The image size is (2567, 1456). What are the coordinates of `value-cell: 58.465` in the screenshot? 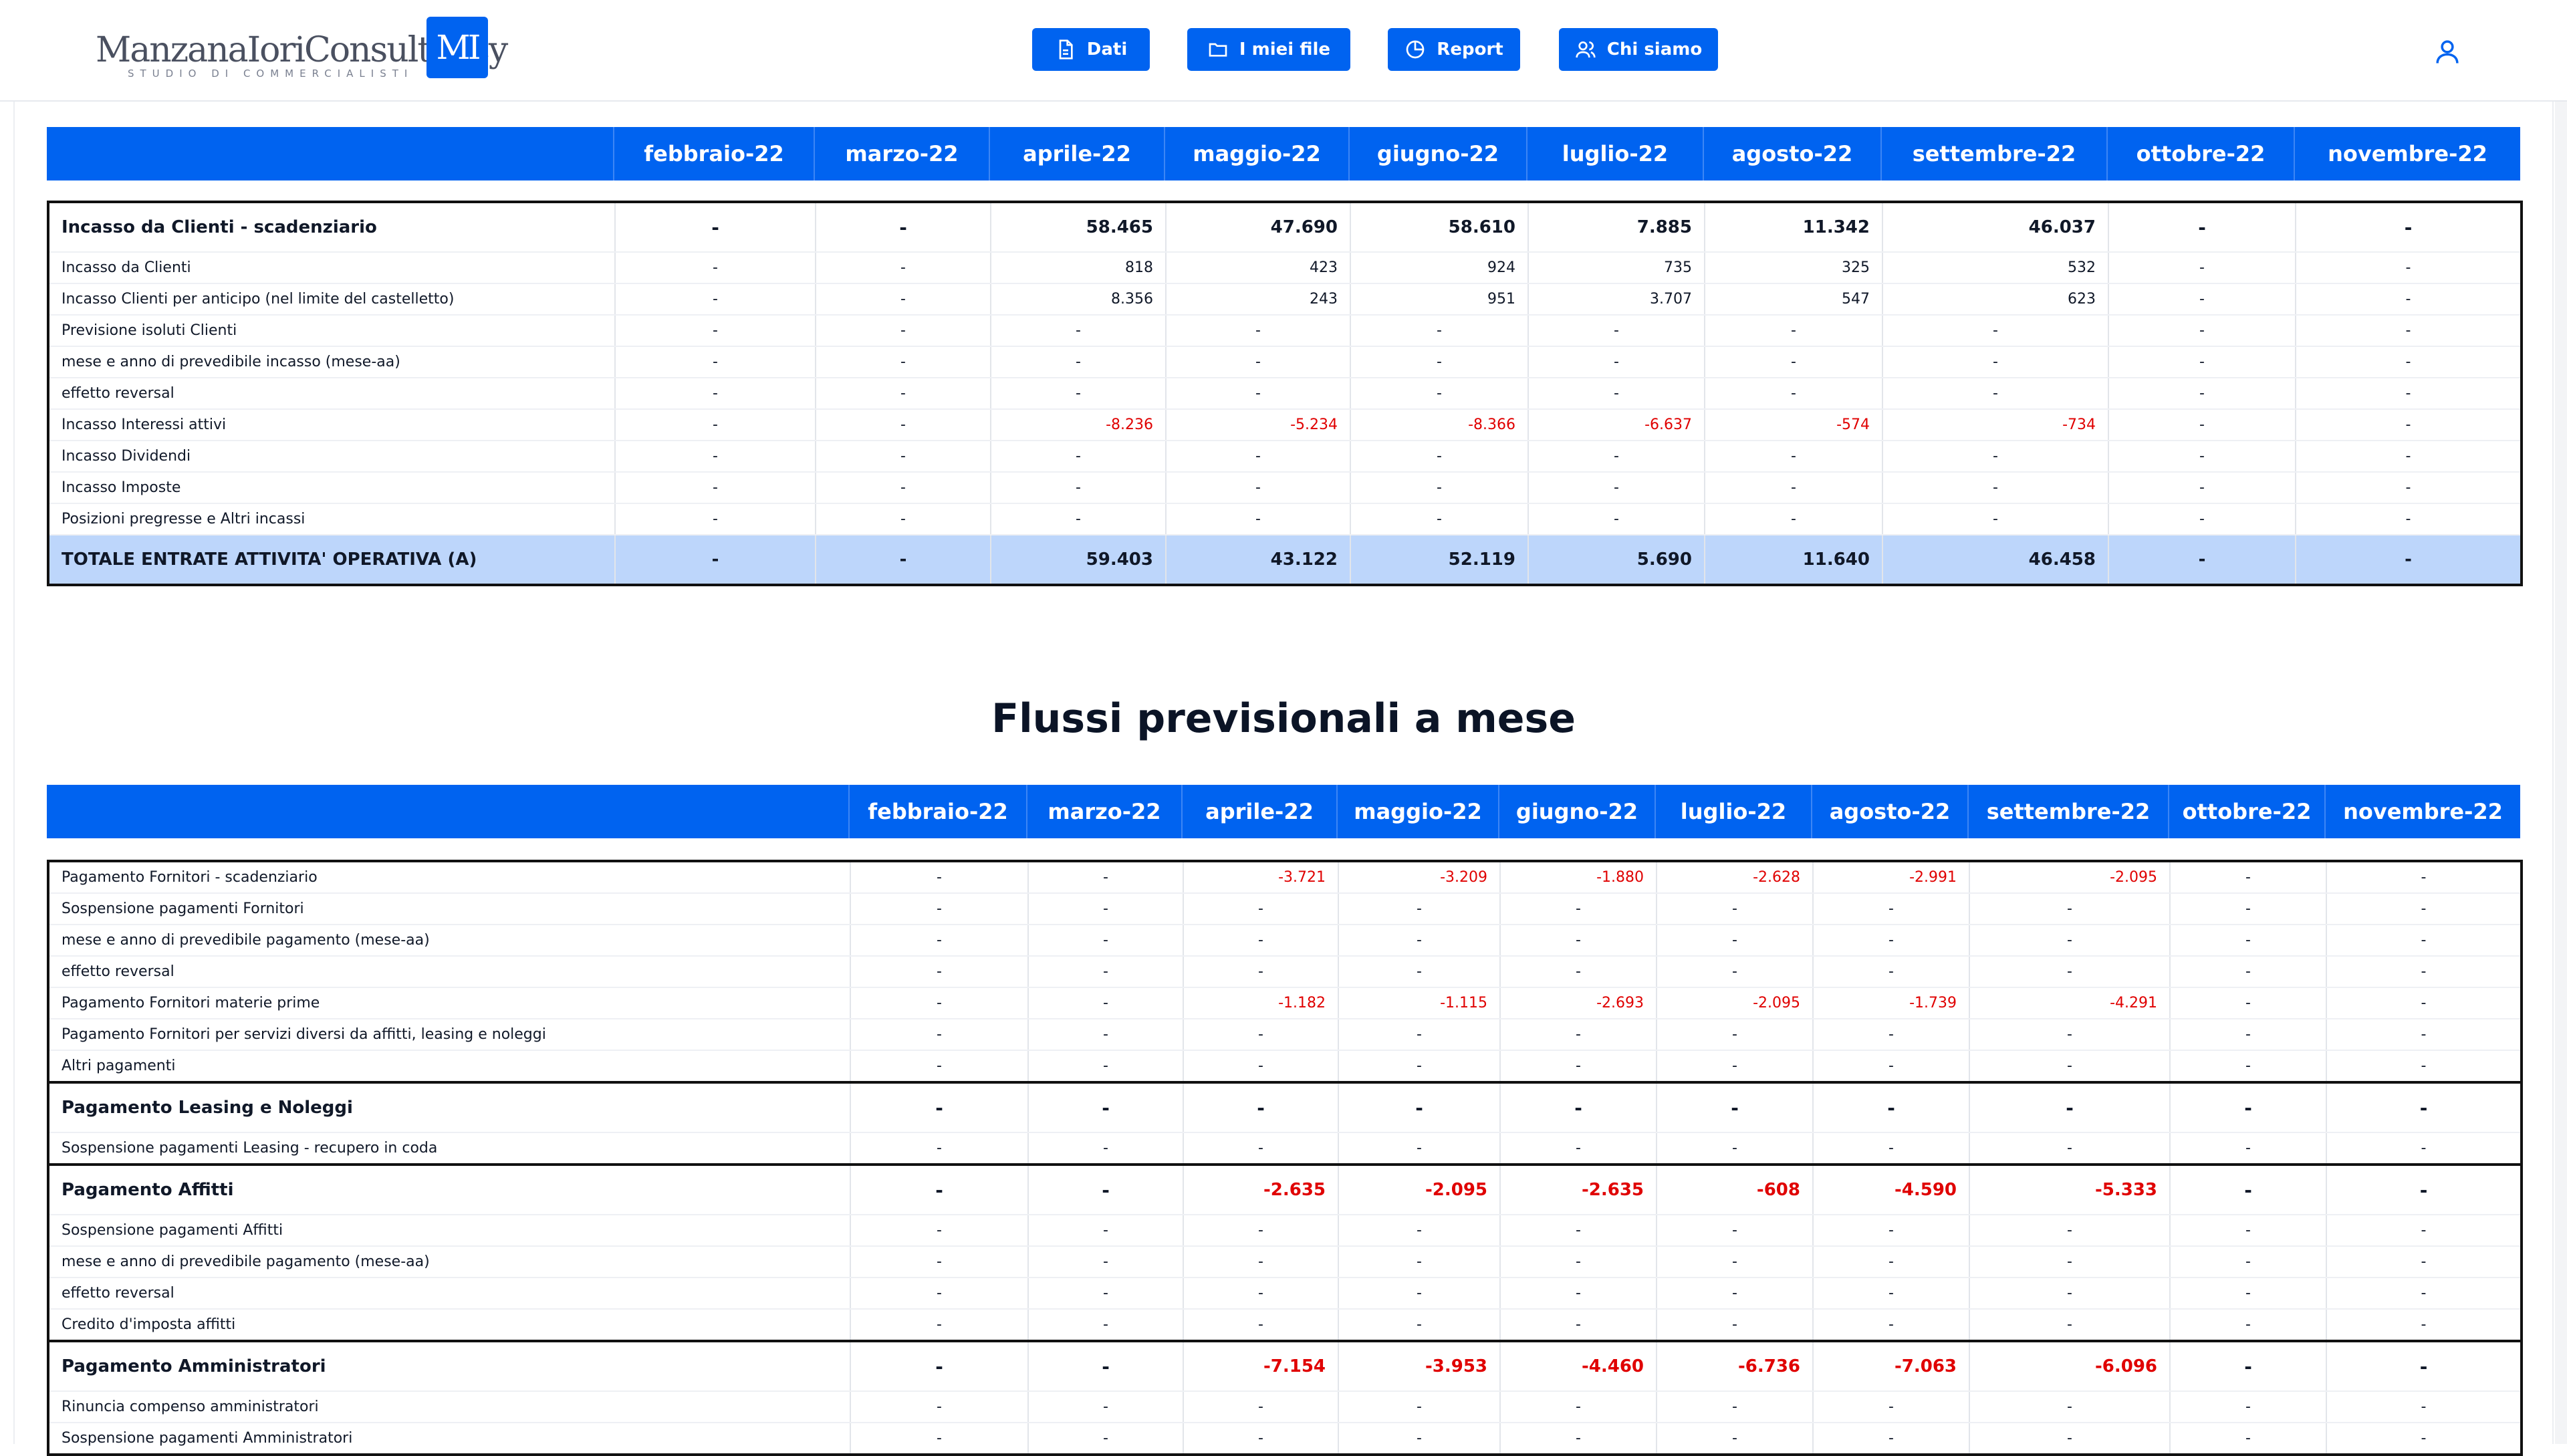 It's located at (1078, 227).